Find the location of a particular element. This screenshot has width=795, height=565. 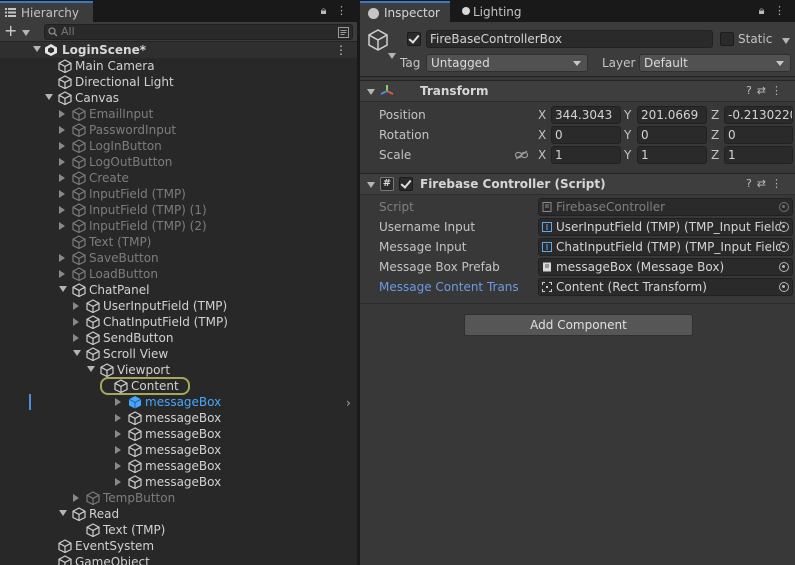

hierarchy-item: TempButton is located at coordinates (178, 498).